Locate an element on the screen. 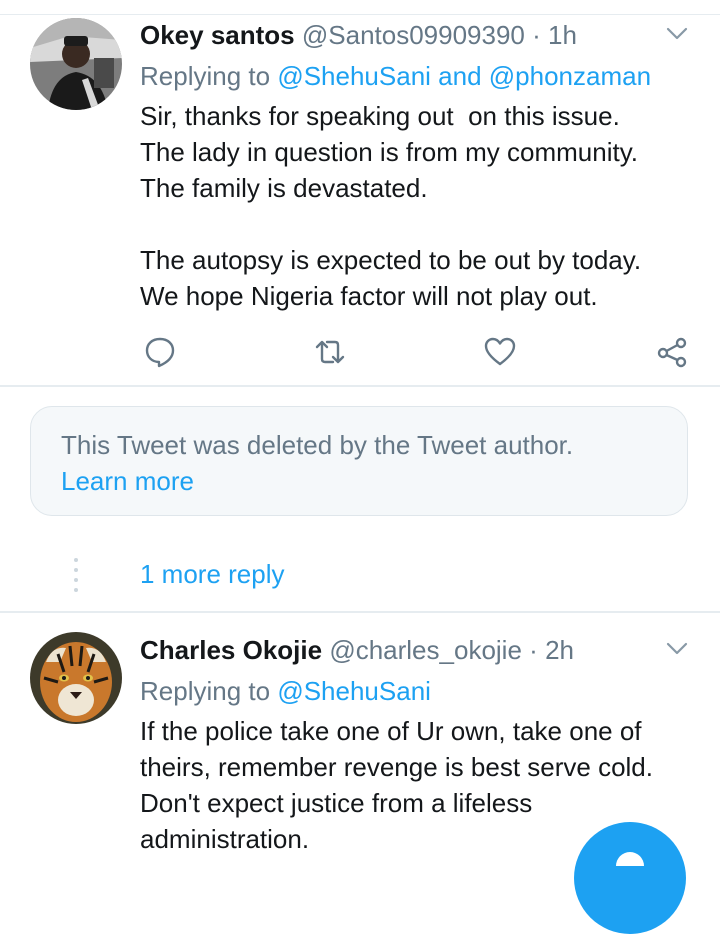  replying-to: Replying to @ShehuSani is located at coordinates (285, 691).